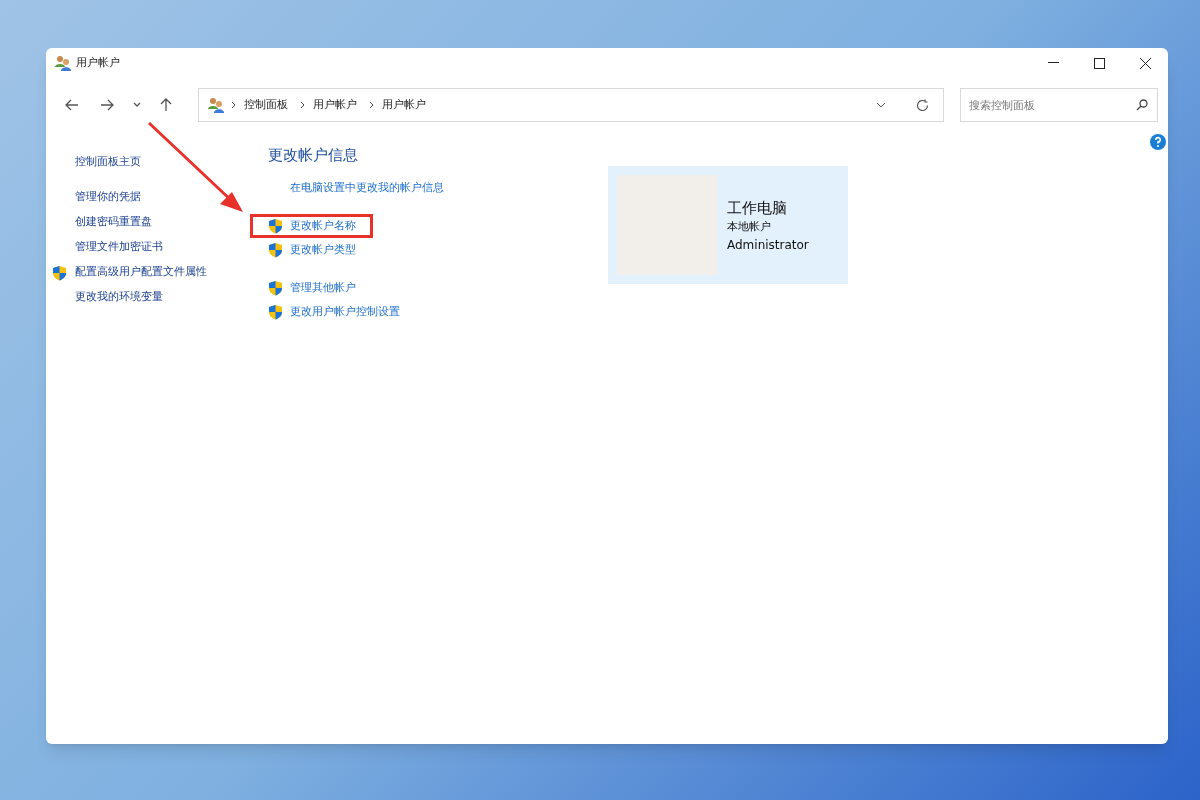 The height and width of the screenshot is (800, 1200). I want to click on left-arrow-icon, so click(71, 105).